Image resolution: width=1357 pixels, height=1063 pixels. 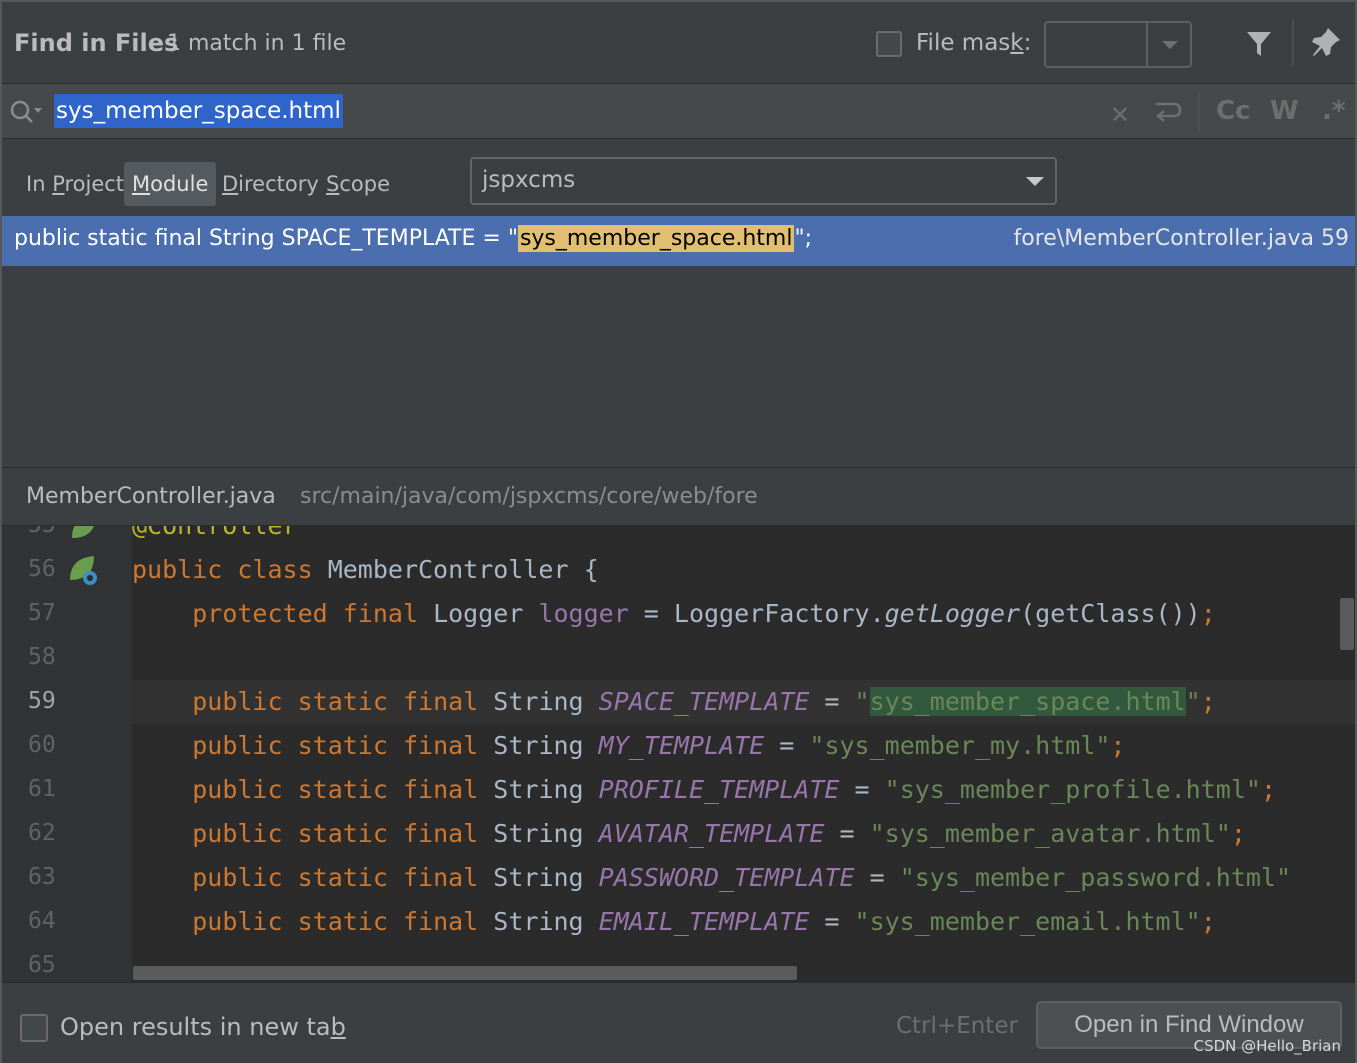 What do you see at coordinates (1027, 43) in the screenshot?
I see `file-mask-label-colon: :` at bounding box center [1027, 43].